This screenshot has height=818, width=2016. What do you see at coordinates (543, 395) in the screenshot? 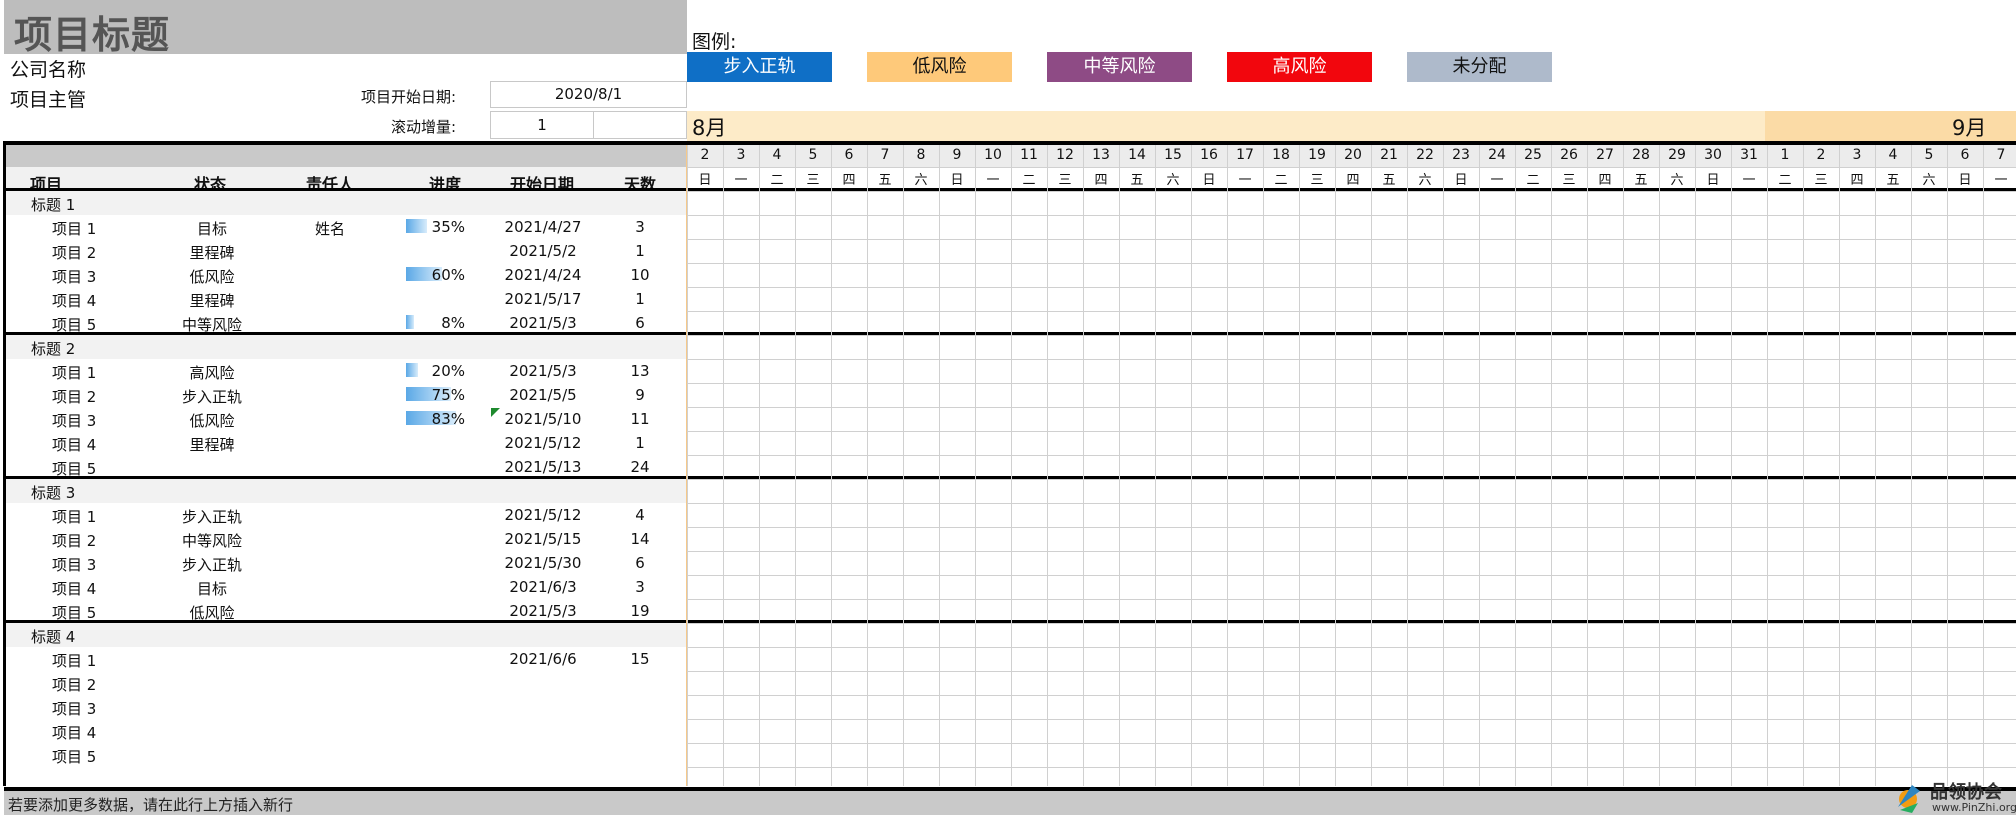
I see `task-start-date: 2021/5/5` at bounding box center [543, 395].